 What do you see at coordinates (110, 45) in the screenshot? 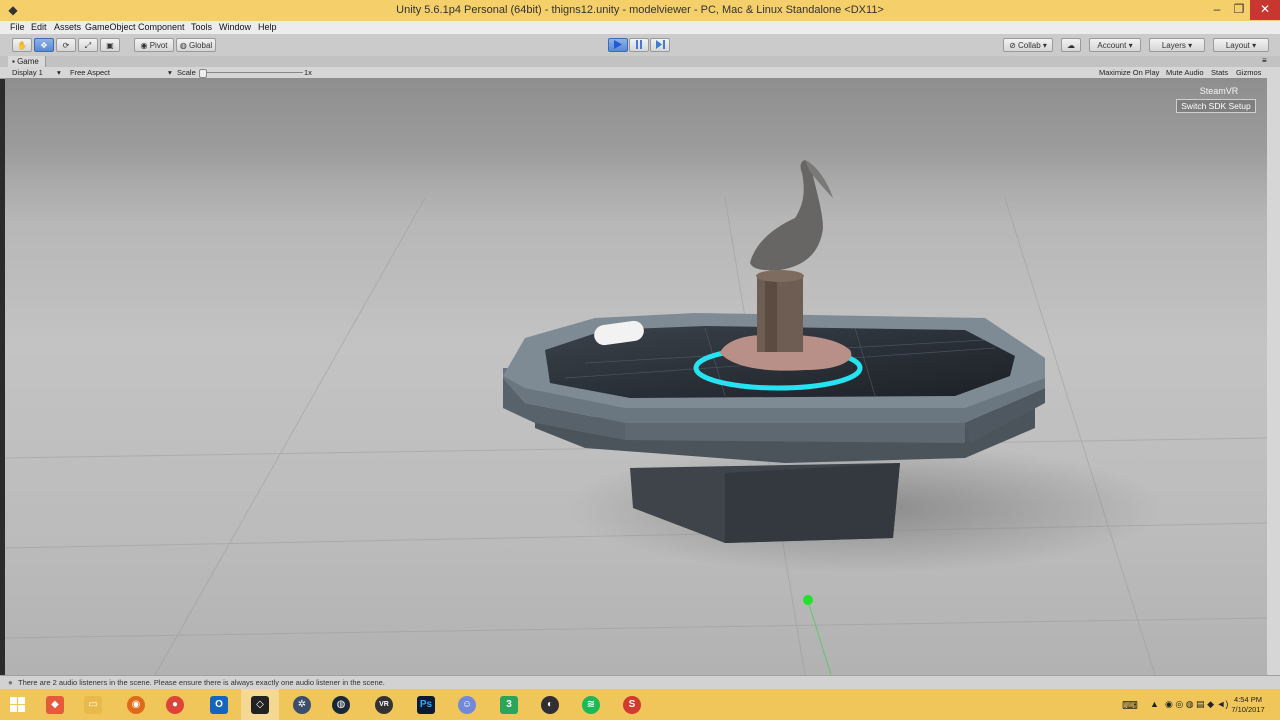
I see `rect-tool-button: ▣` at bounding box center [110, 45].